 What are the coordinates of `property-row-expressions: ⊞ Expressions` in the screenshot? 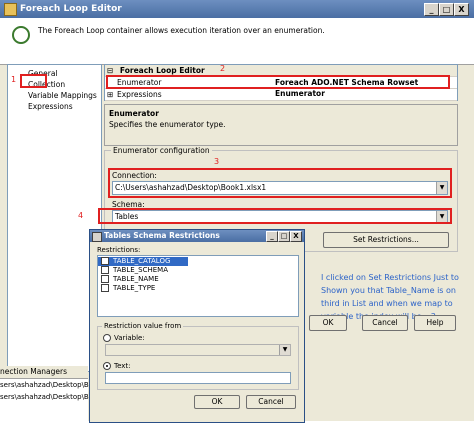 It's located at (281, 95).